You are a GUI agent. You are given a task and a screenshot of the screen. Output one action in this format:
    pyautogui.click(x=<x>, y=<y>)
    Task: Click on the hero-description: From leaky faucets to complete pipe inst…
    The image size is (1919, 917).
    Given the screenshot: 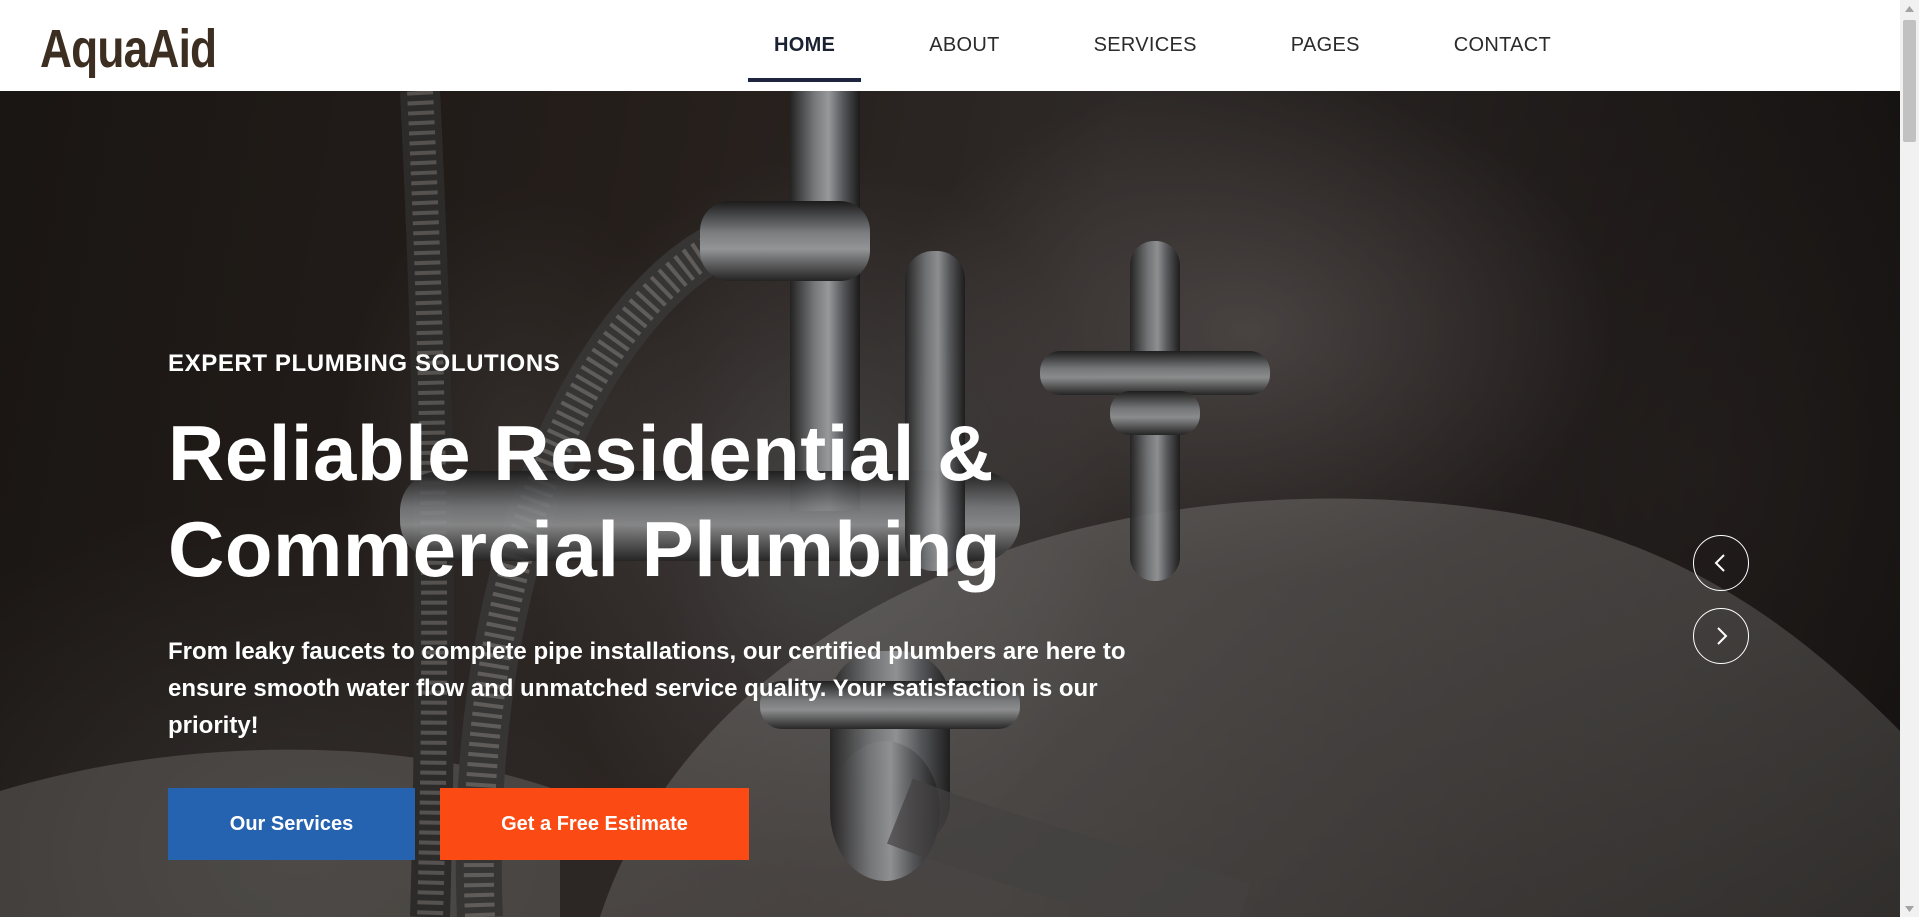 What is the action you would take?
    pyautogui.click(x=647, y=688)
    